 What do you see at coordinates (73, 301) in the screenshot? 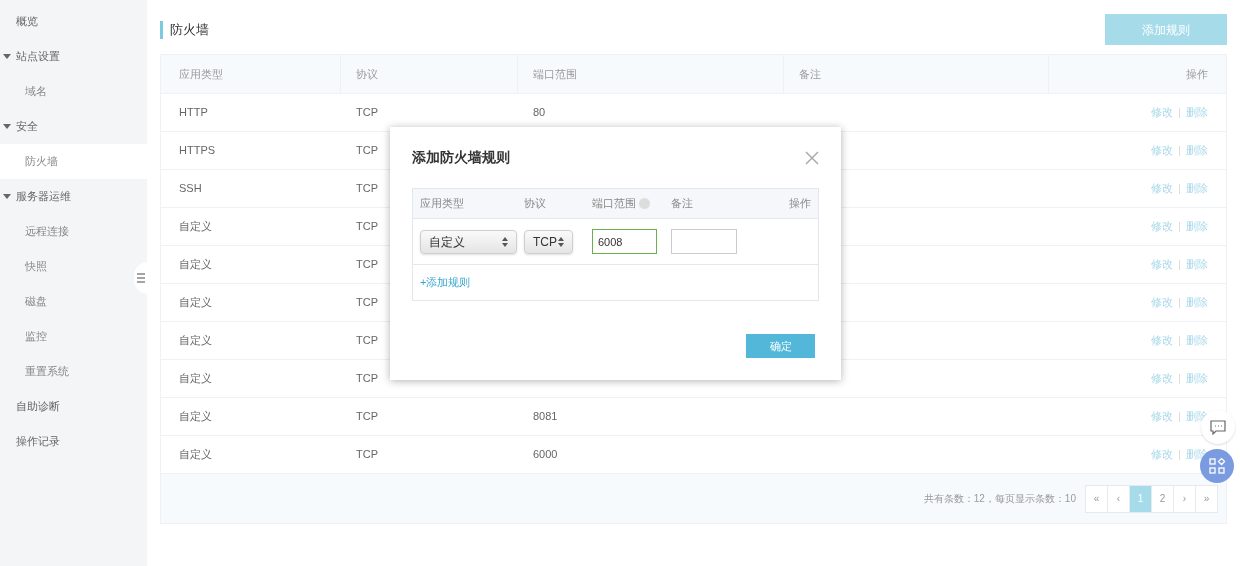
I see `sidebar-subitem: 磁盘` at bounding box center [73, 301].